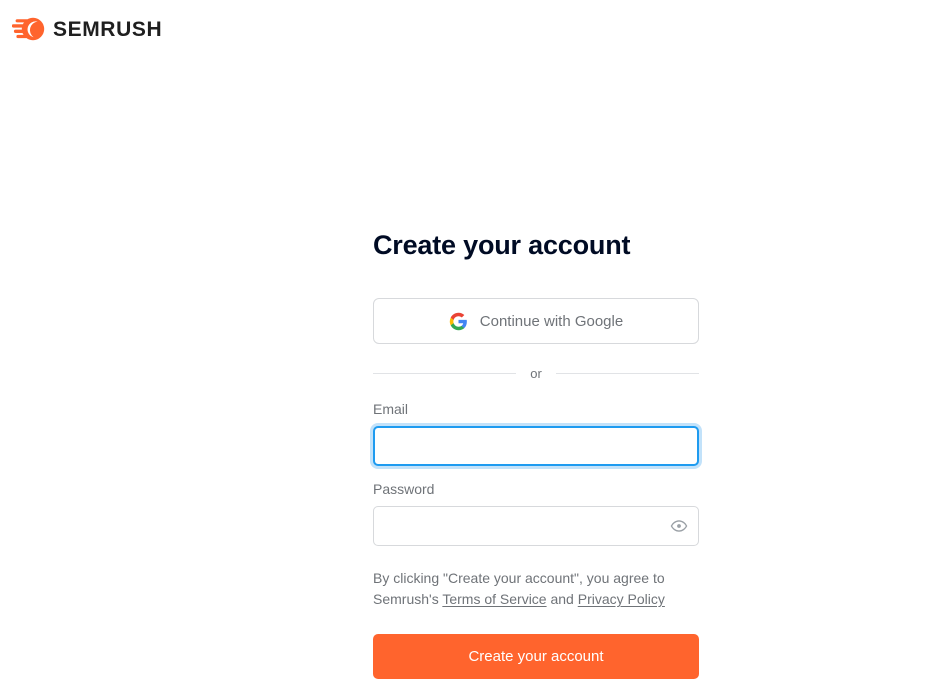 The image size is (939, 692). I want to click on google-button-label: Continue with Google, so click(551, 321).